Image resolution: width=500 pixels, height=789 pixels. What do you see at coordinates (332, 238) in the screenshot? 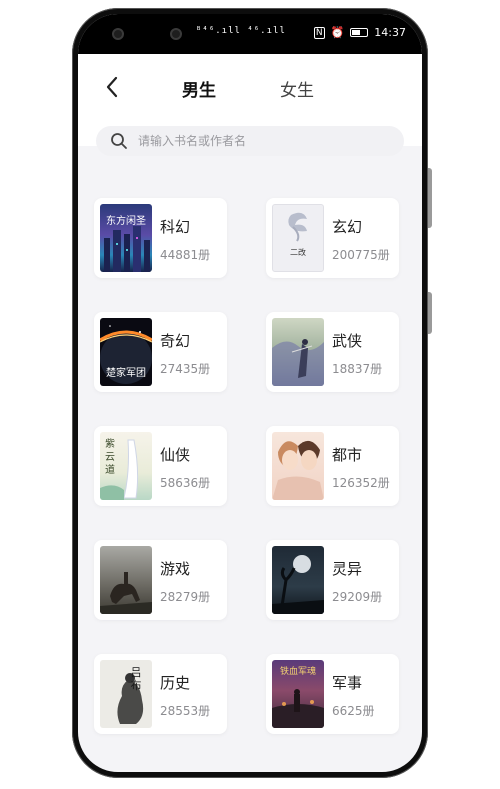
I see `category-card-fantasy: 二改 玄幻 200775册` at bounding box center [332, 238].